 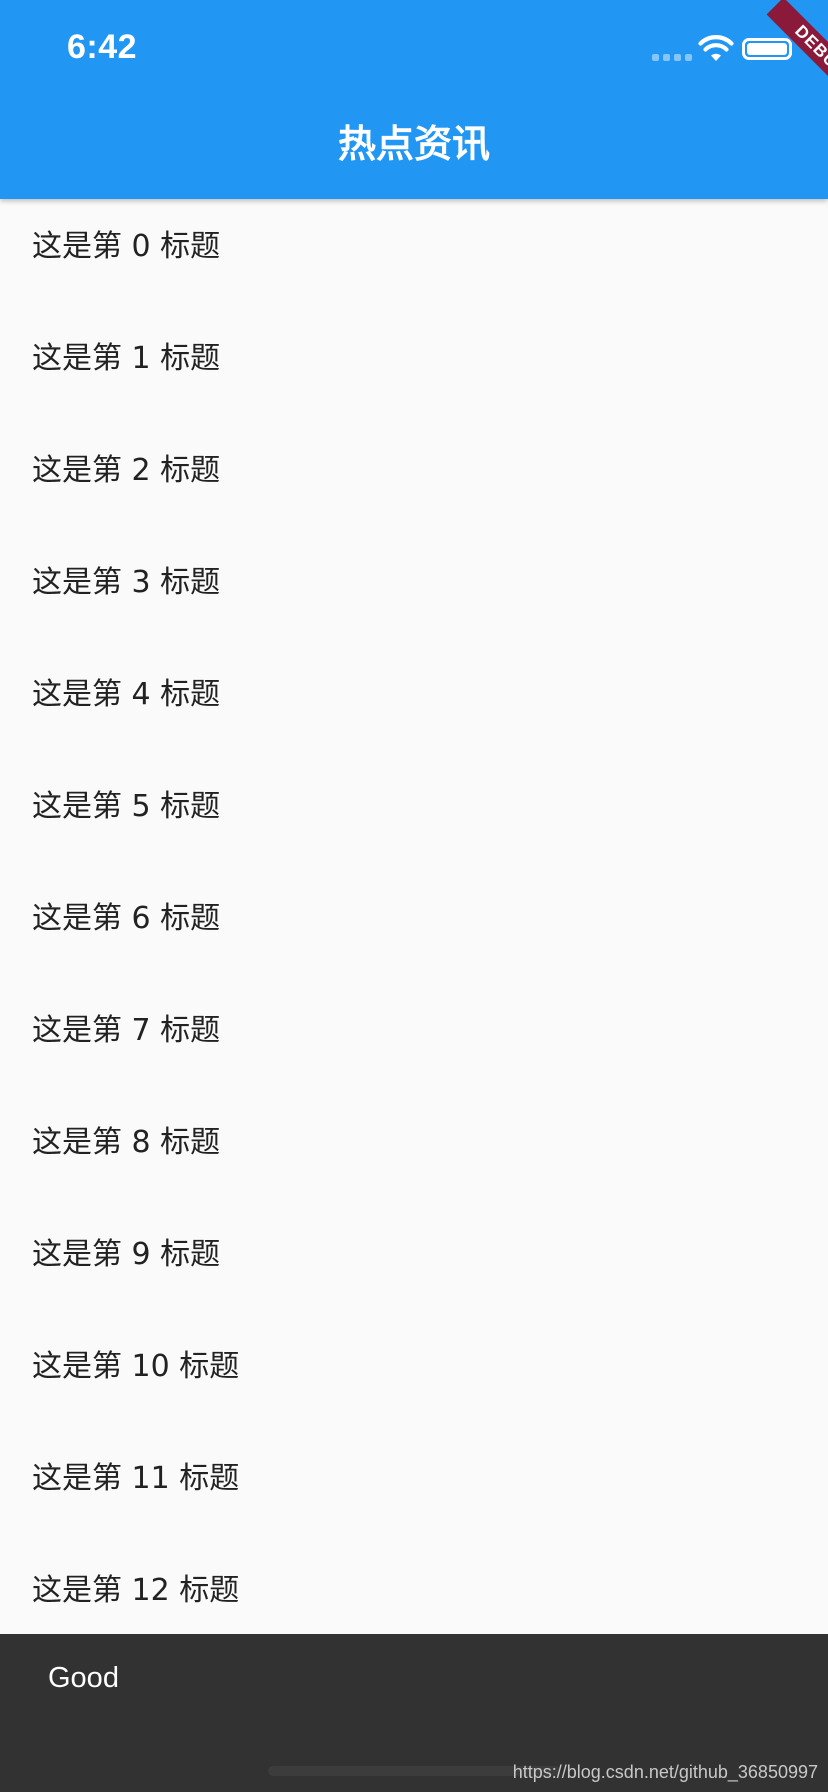 What do you see at coordinates (414, 703) in the screenshot?
I see `list-item: 这是第 4 标题` at bounding box center [414, 703].